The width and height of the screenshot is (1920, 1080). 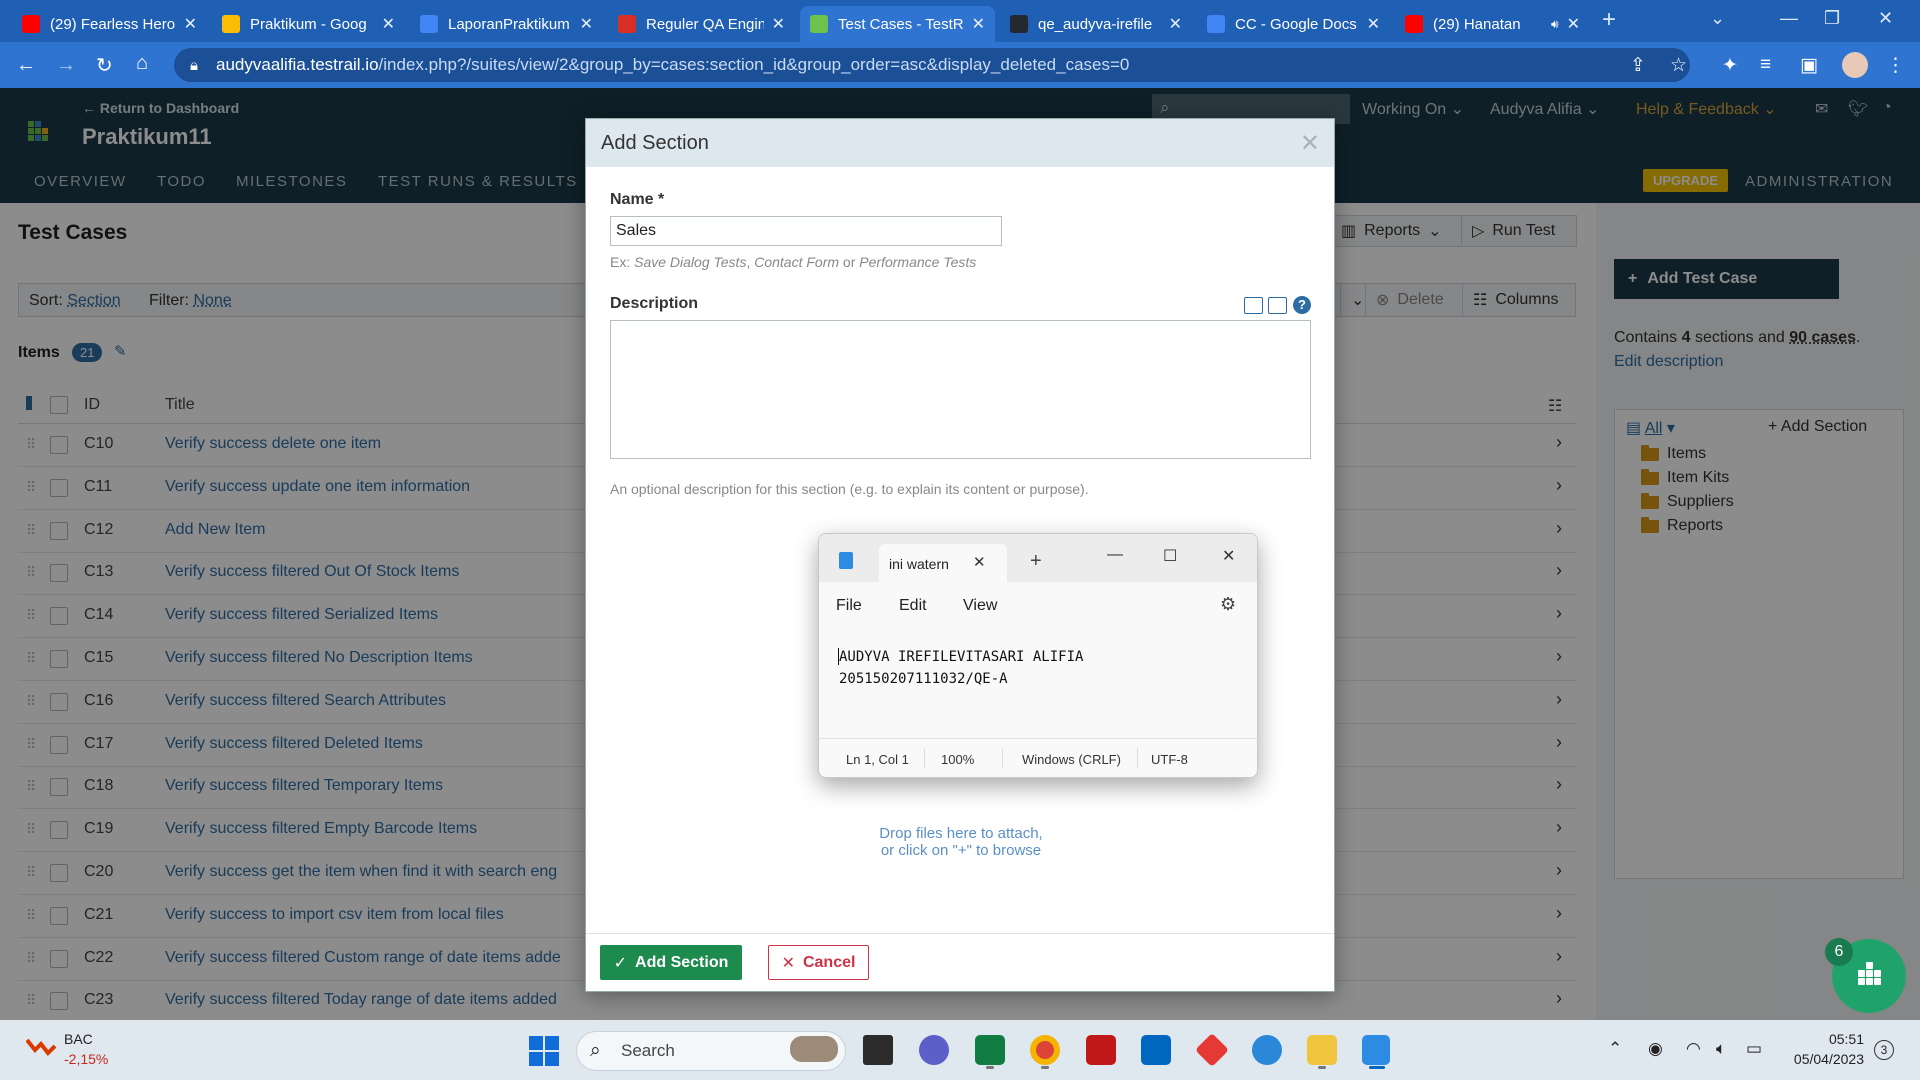 What do you see at coordinates (1754, 1049) in the screenshot?
I see `battery-icon: ▭` at bounding box center [1754, 1049].